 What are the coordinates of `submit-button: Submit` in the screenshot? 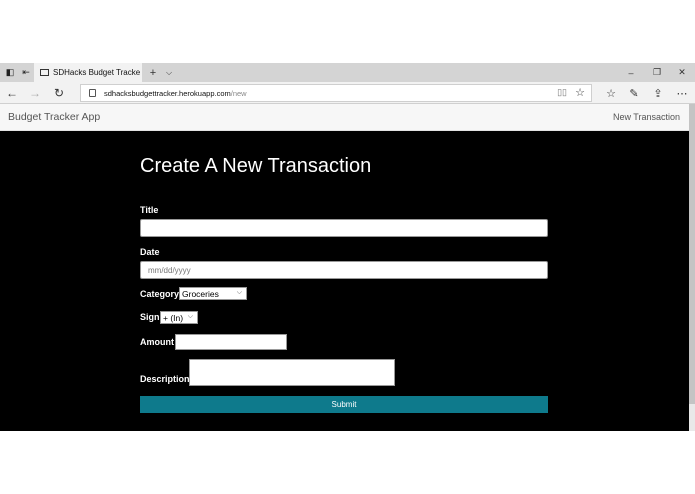 It's located at (344, 404).